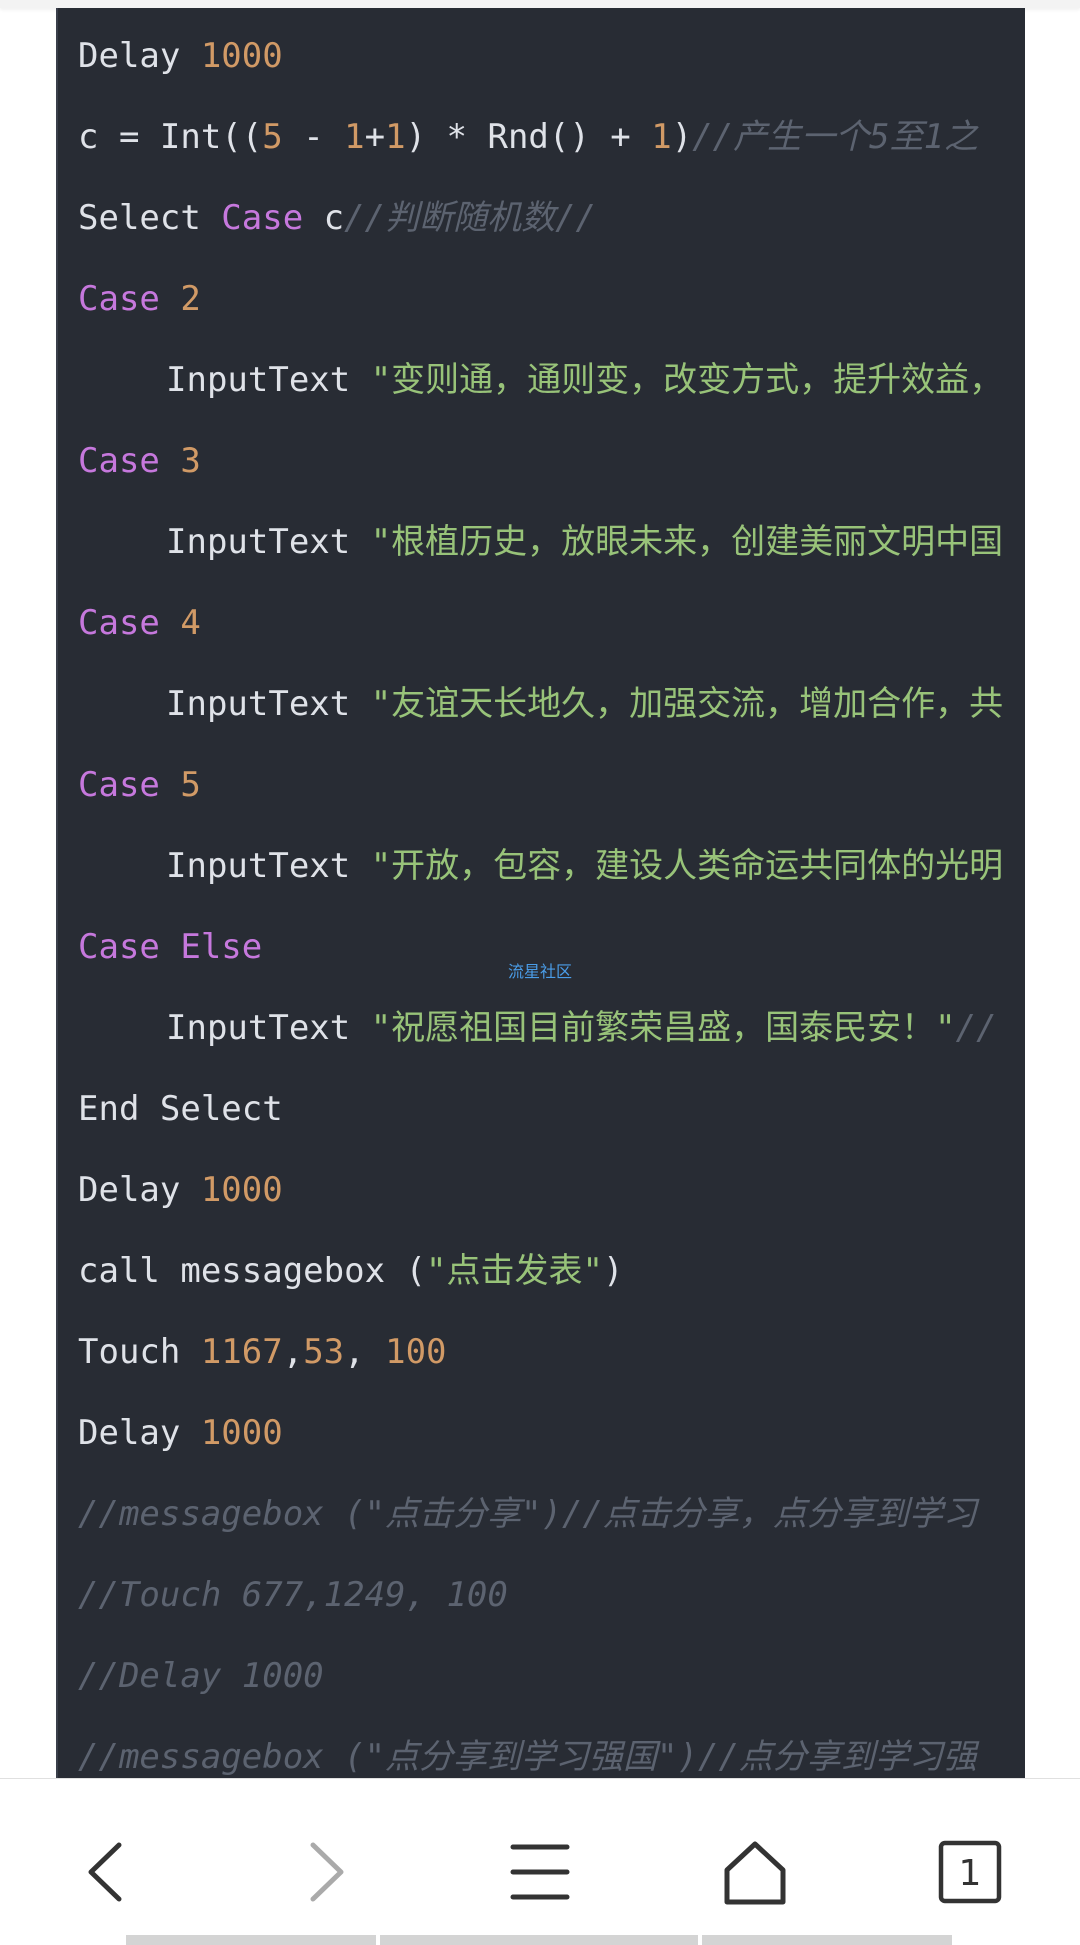 This screenshot has height=1945, width=1080. Describe the element at coordinates (150, 218) in the screenshot. I see `code-token: Select` at that location.